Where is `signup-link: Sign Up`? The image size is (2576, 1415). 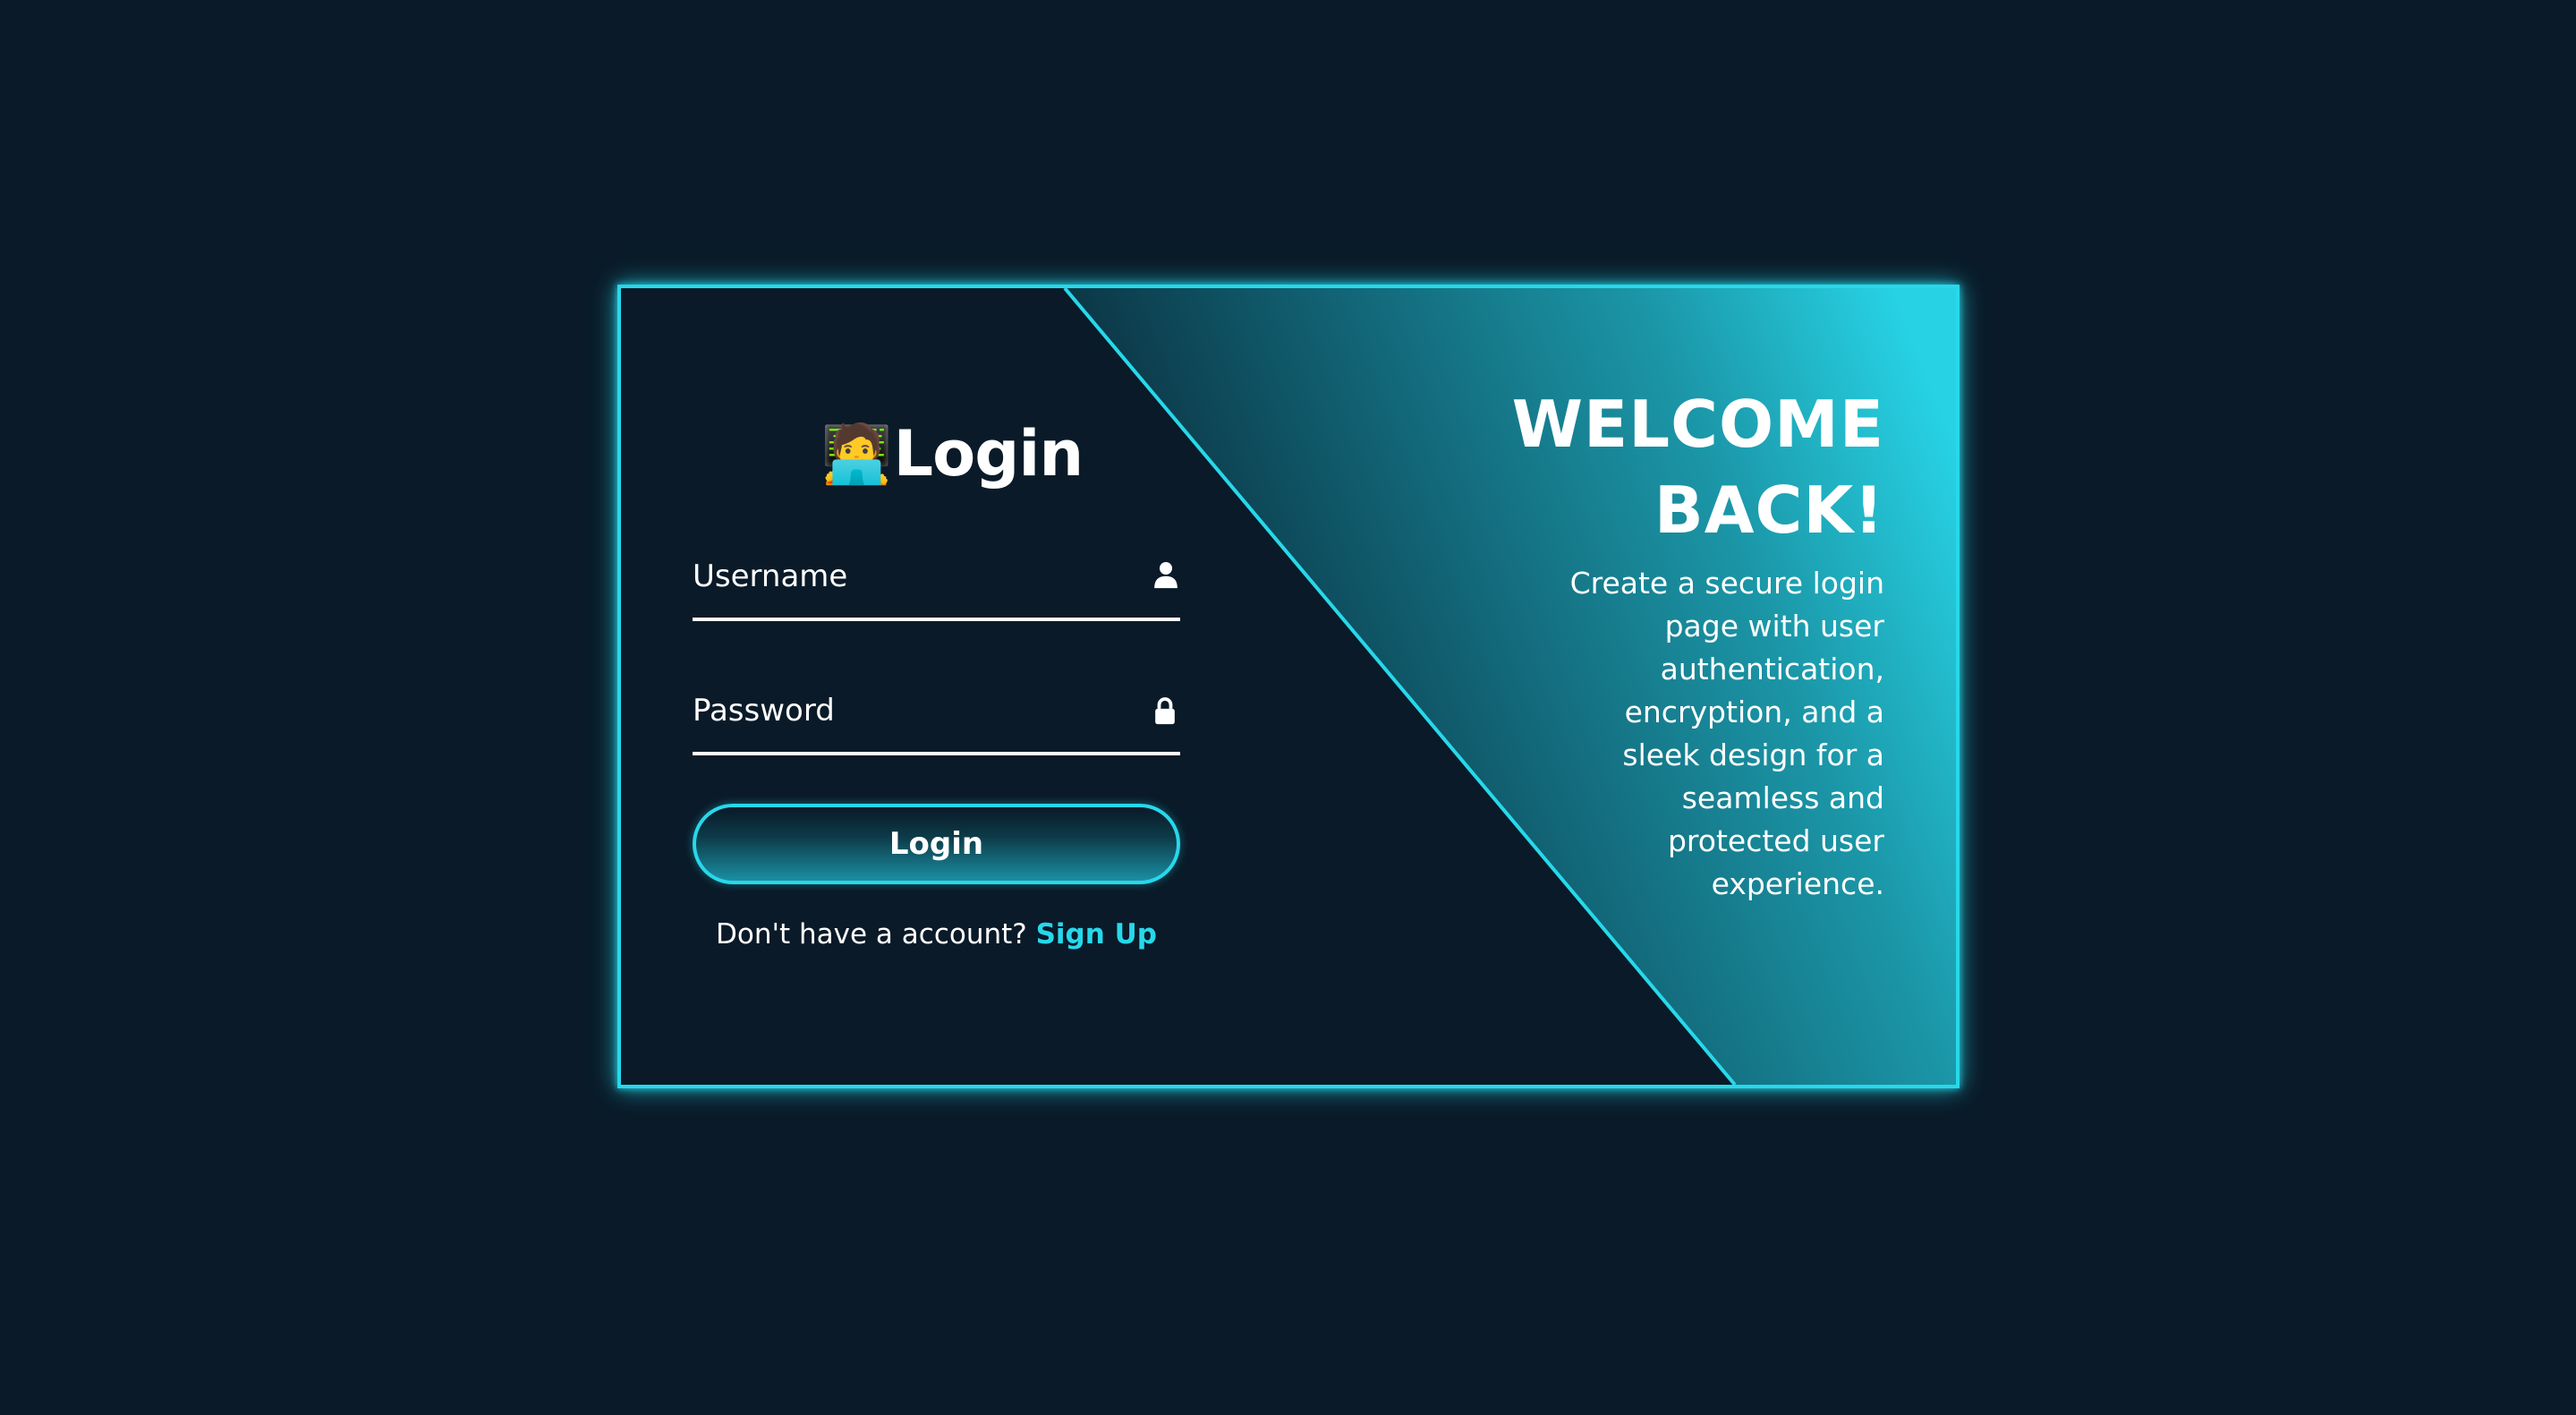 signup-link: Sign Up is located at coordinates (1096, 934).